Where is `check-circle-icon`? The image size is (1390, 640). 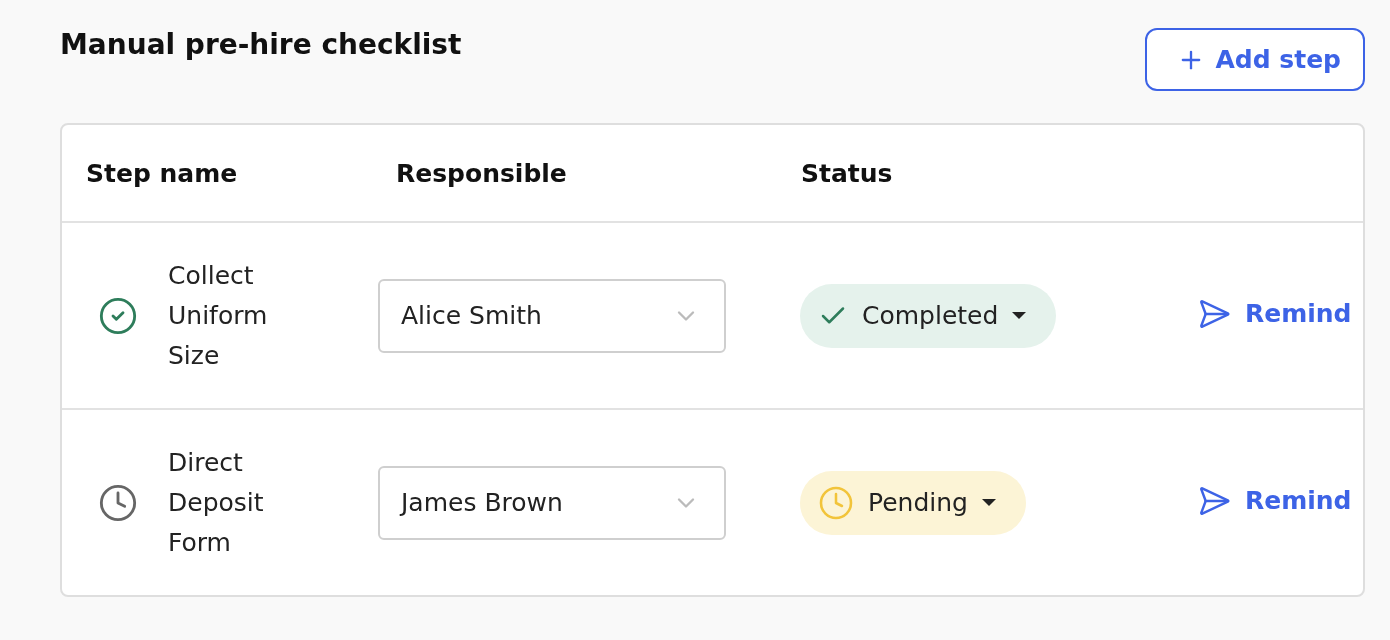 check-circle-icon is located at coordinates (118, 315).